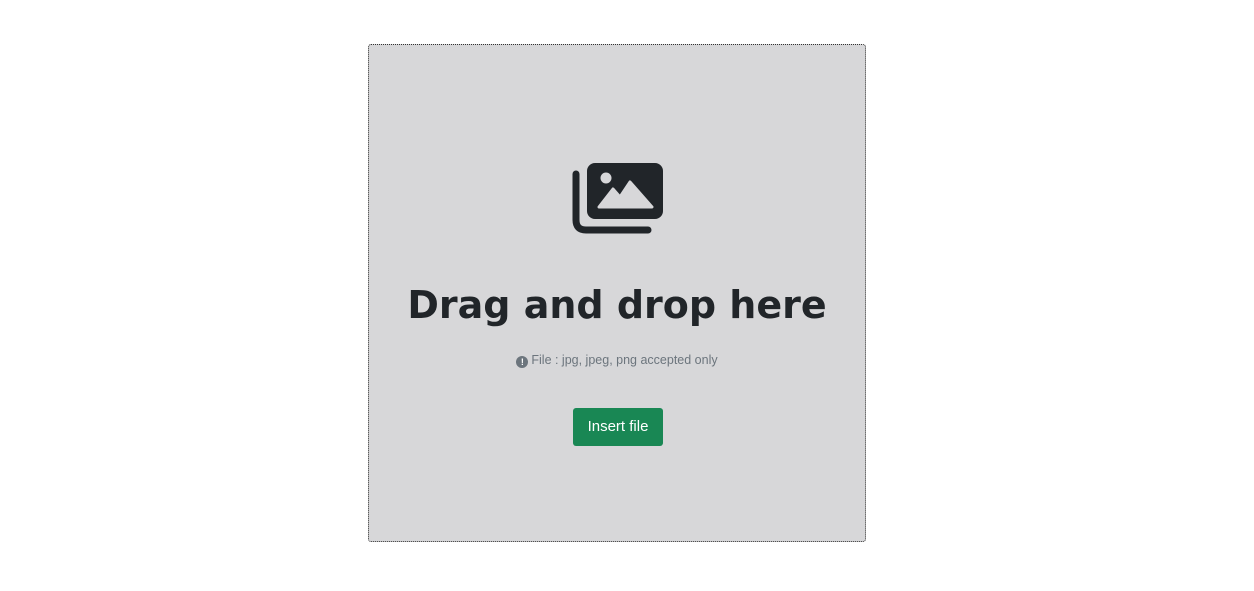 This screenshot has width=1254, height=591. Describe the element at coordinates (624, 360) in the screenshot. I see `file-type-hint-text: File : jpg, jpeg, png accepted only` at that location.